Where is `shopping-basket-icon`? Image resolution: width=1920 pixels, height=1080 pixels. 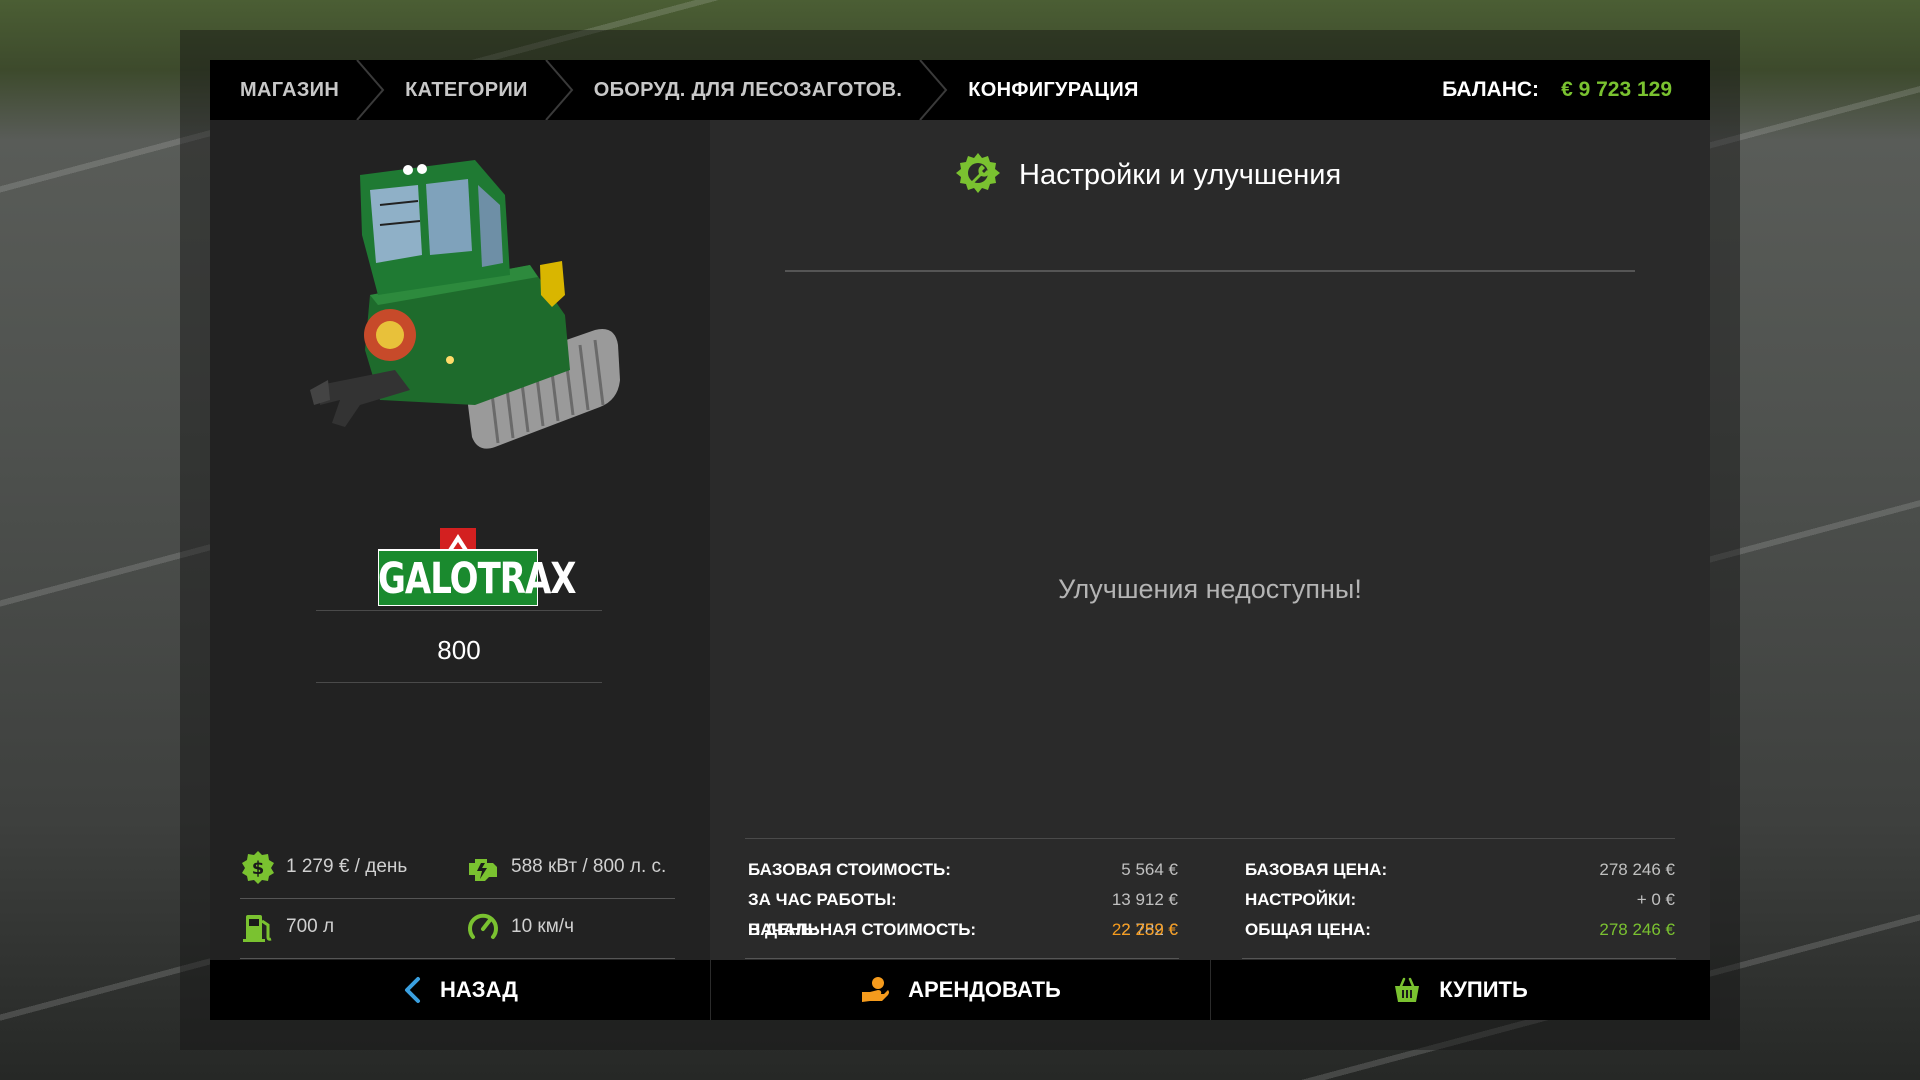
shopping-basket-icon is located at coordinates (1407, 990).